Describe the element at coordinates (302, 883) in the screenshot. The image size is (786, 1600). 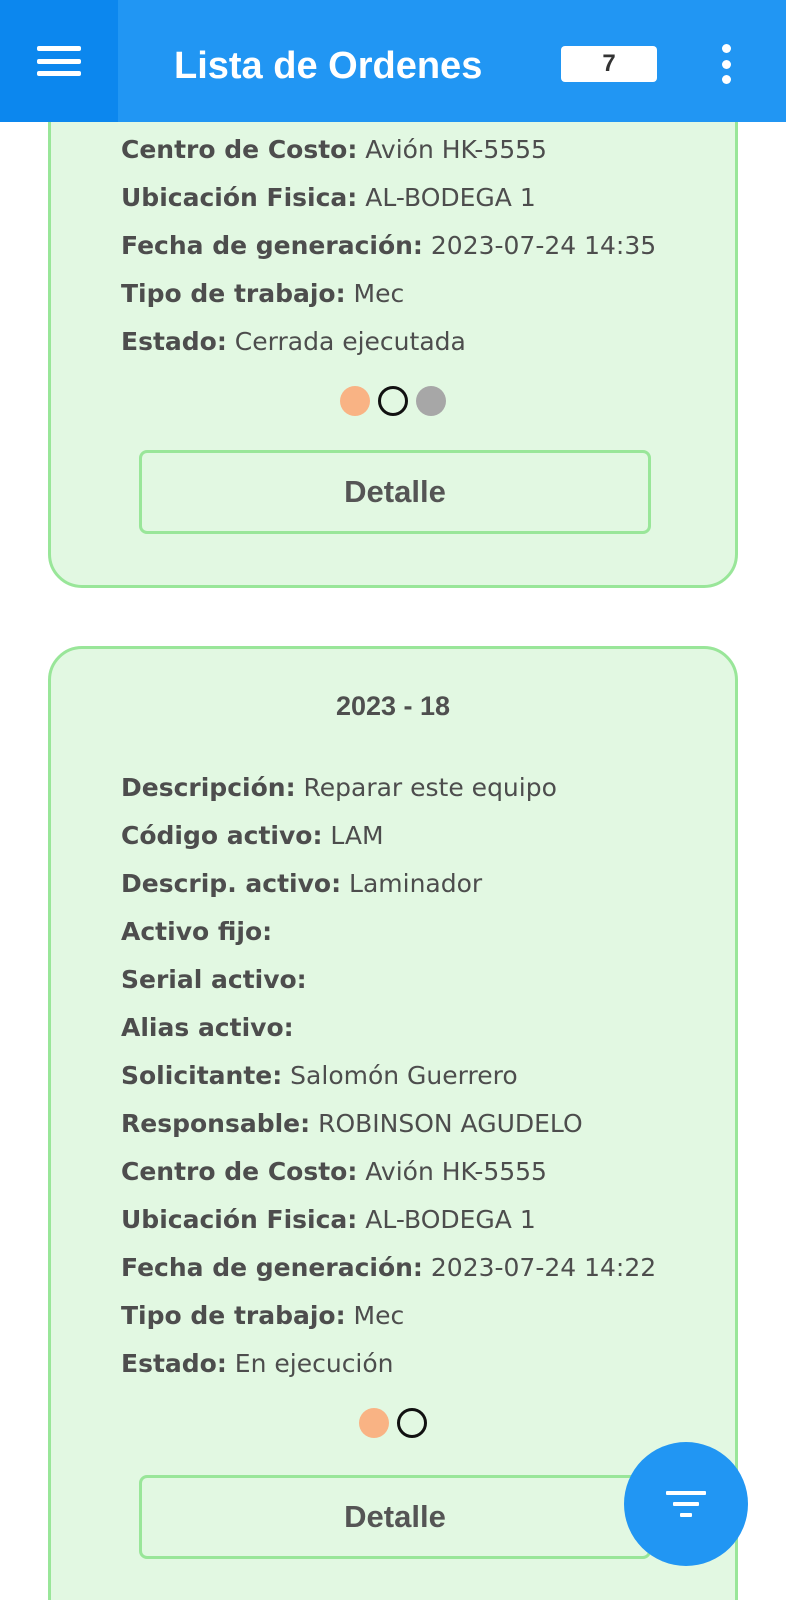
I see `field-descrip-activo: Descrip. activo: Laminador` at that location.